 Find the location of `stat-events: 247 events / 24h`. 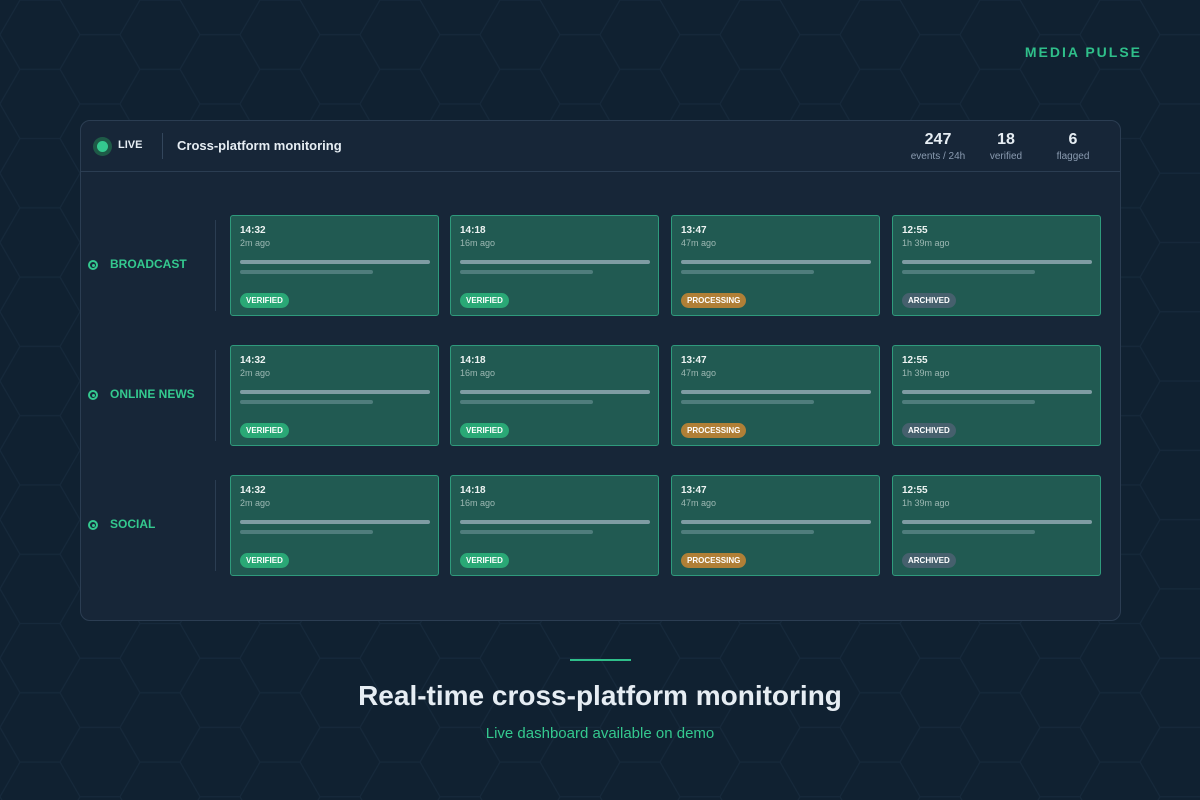

stat-events: 247 events / 24h is located at coordinates (938, 146).